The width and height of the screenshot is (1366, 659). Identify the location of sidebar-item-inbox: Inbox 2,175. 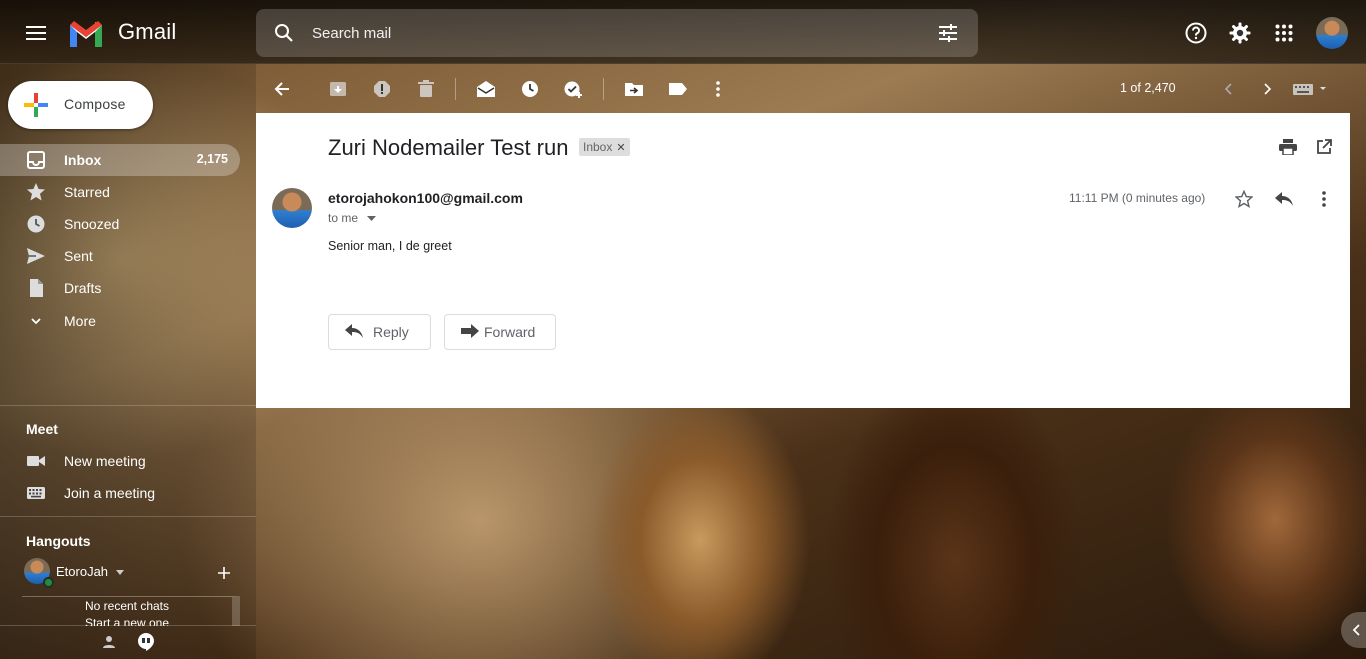
(120, 160).